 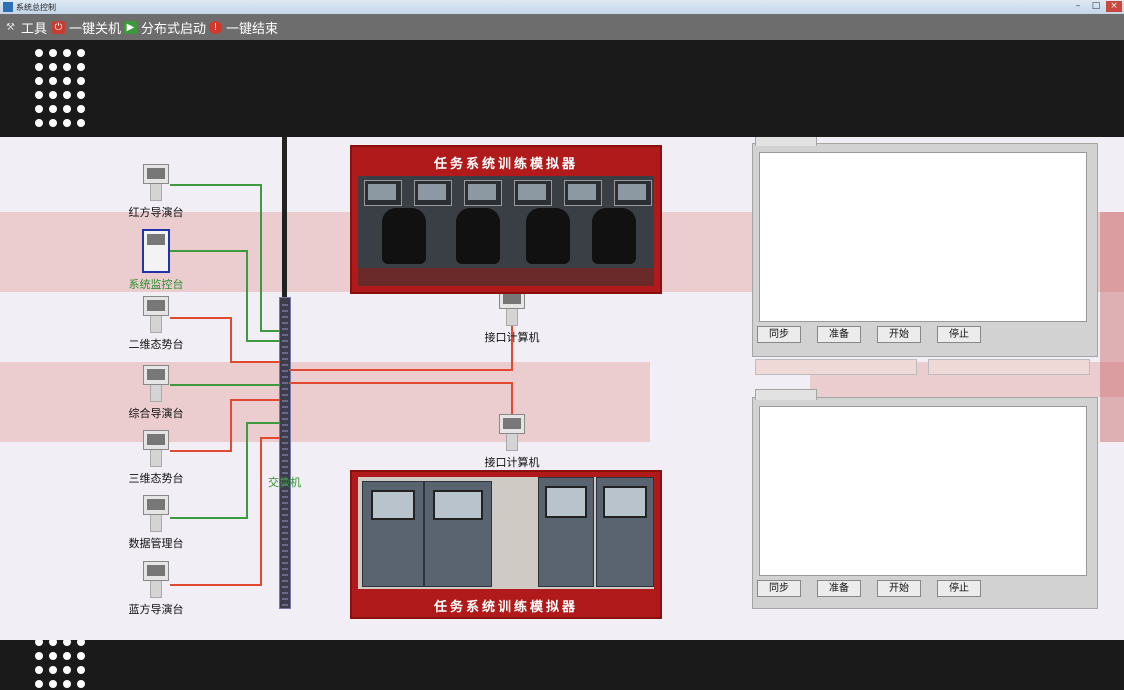 What do you see at coordinates (562, 88) in the screenshot?
I see `header-band` at bounding box center [562, 88].